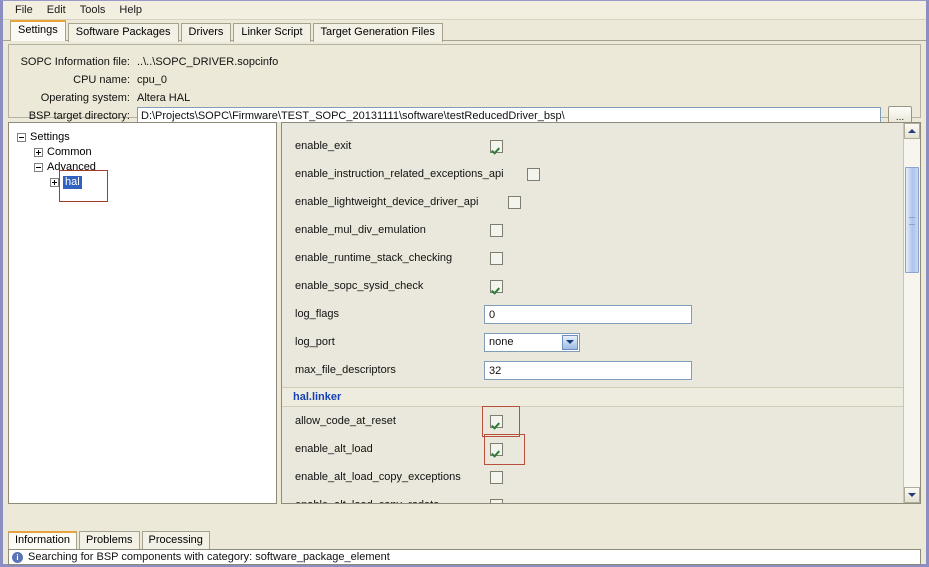 The width and height of the screenshot is (929, 567). I want to click on tab-target-generation-files: Target Generation Files, so click(377, 32).